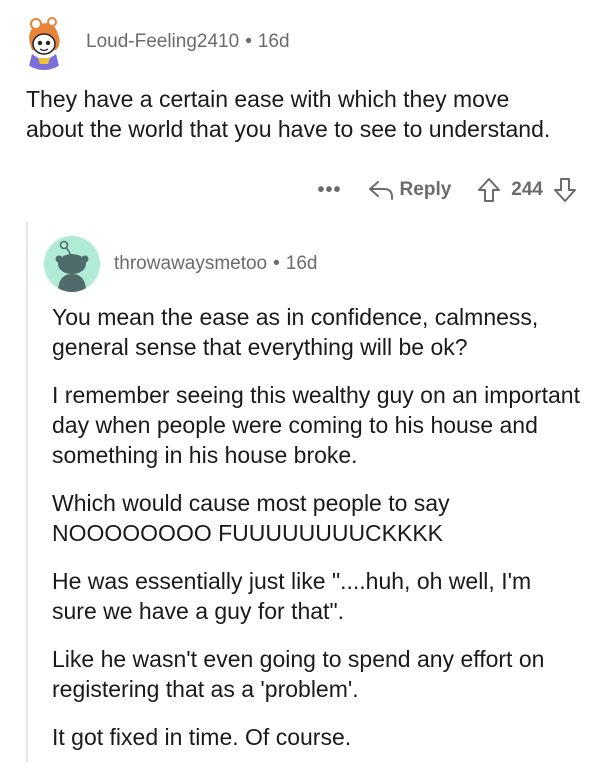  I want to click on username: Loud-Feeling2410, so click(162, 41).